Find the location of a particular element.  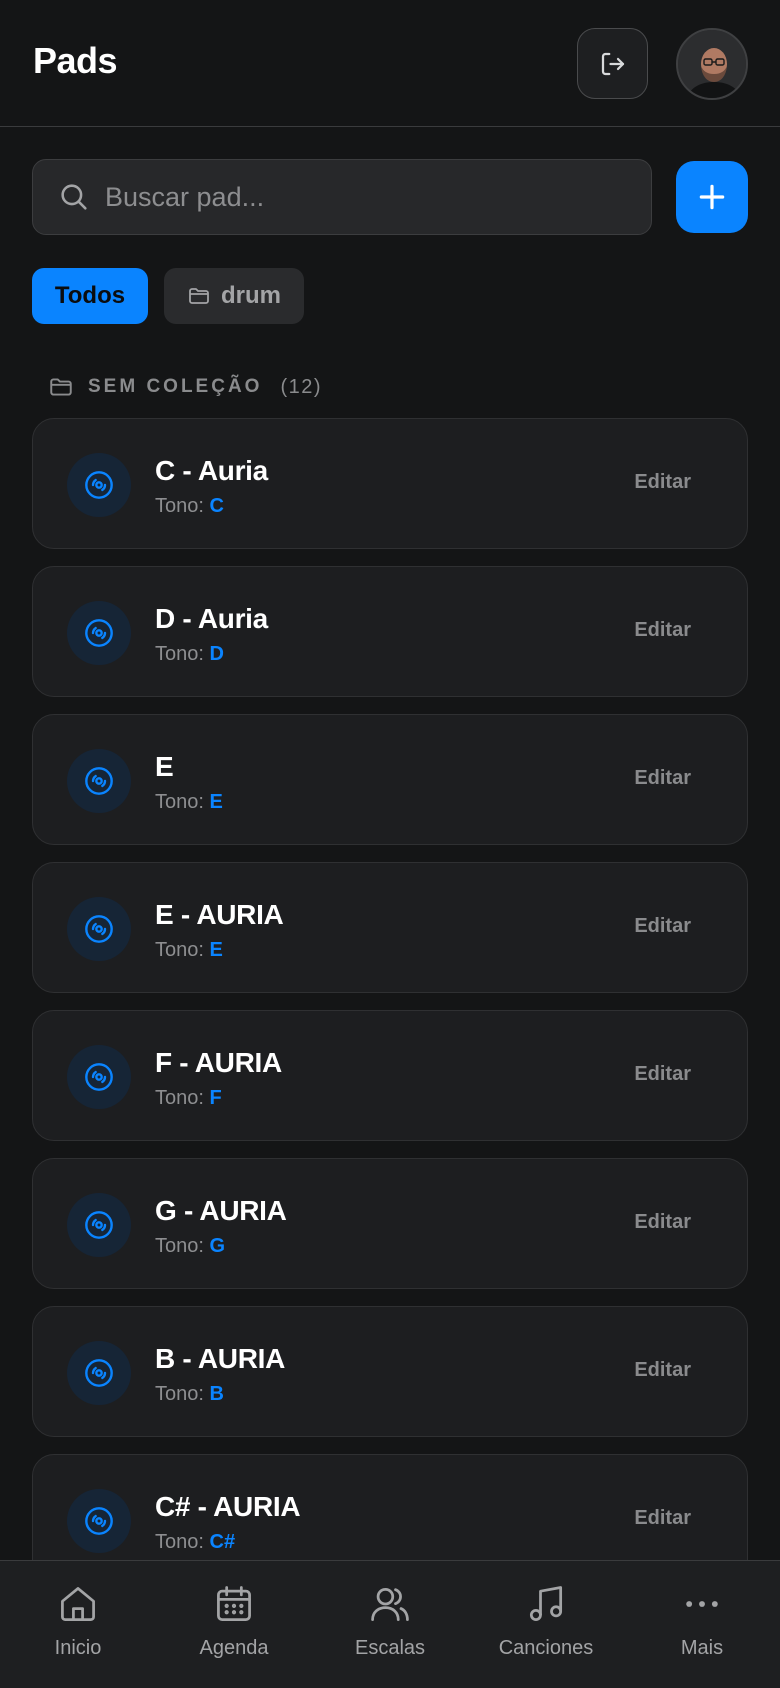

plus-icon is located at coordinates (712, 197).